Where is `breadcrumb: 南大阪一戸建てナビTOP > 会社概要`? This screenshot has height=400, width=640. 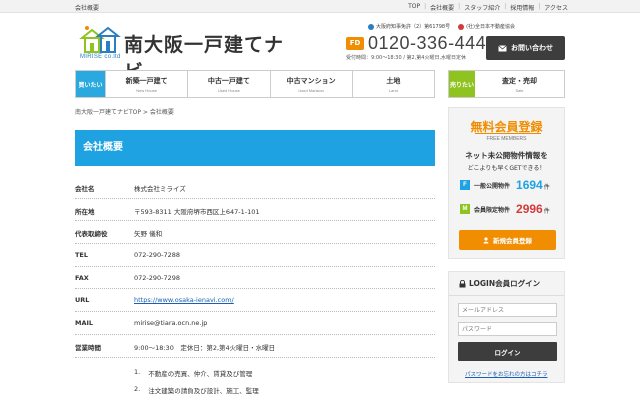 breadcrumb: 南大阪一戸建てナビTOP > 会社概要 is located at coordinates (124, 111).